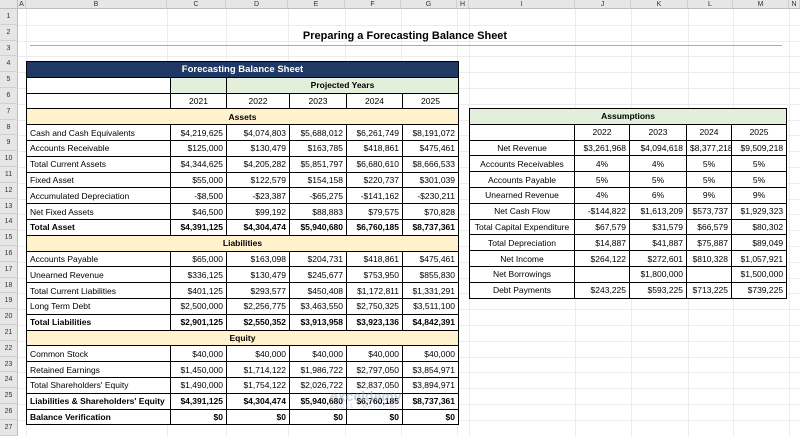 Image resolution: width=800 pixels, height=436 pixels. Describe the element at coordinates (522, 227) in the screenshot. I see `assumption-label: Total Capital Expenditure` at that location.